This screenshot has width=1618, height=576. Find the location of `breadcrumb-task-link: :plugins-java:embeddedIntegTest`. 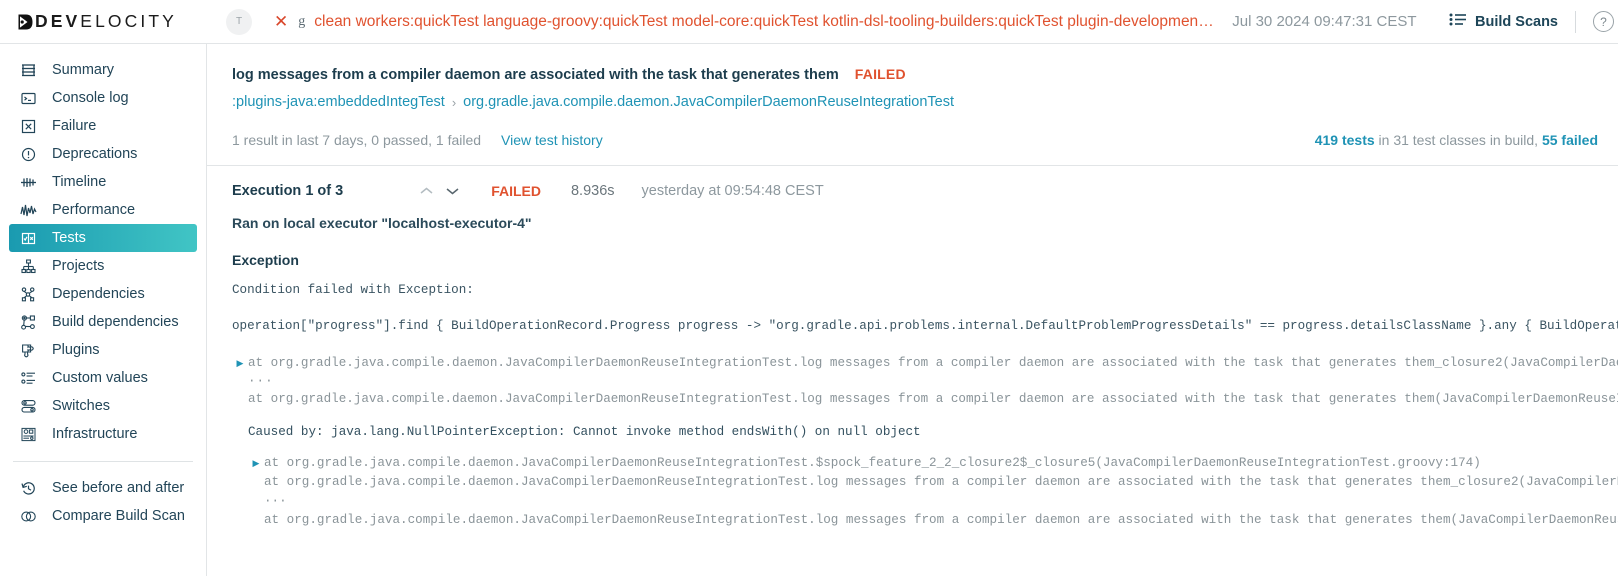

breadcrumb-task-link: :plugins-java:embeddedIntegTest is located at coordinates (338, 102).